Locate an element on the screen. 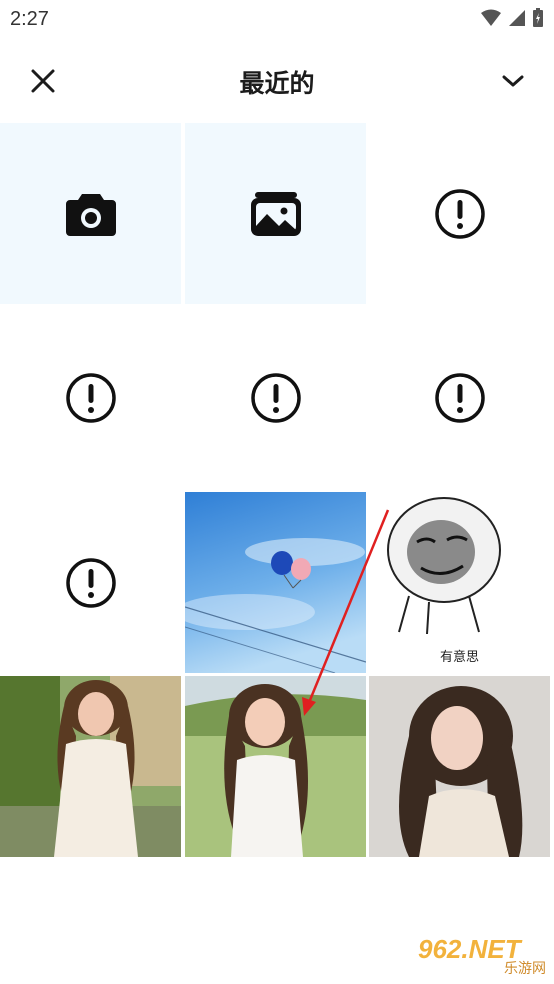  photo-balloons-sky is located at coordinates (275, 582).